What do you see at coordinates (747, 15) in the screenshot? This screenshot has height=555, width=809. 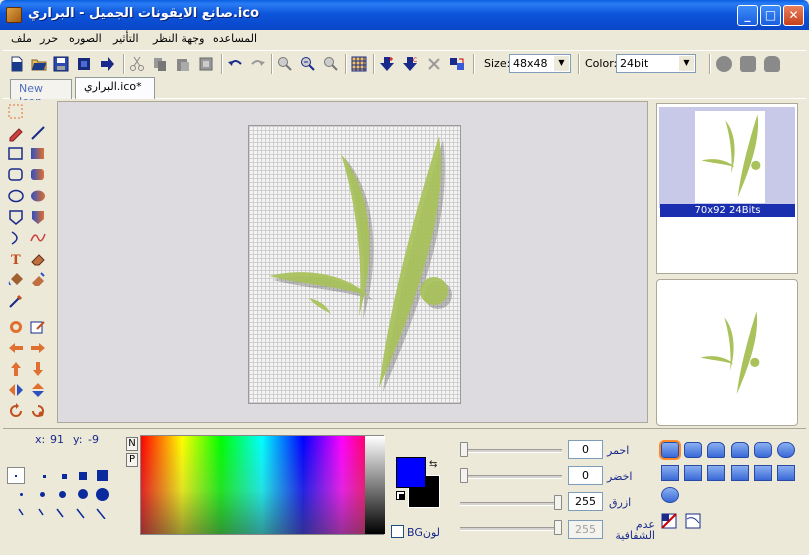 I see `minimize-button: _` at bounding box center [747, 15].